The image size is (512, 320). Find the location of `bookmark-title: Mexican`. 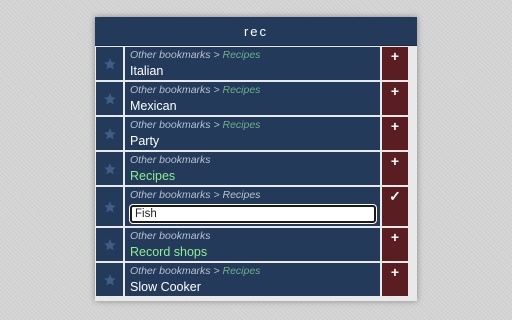

bookmark-title: Mexican is located at coordinates (153, 106).